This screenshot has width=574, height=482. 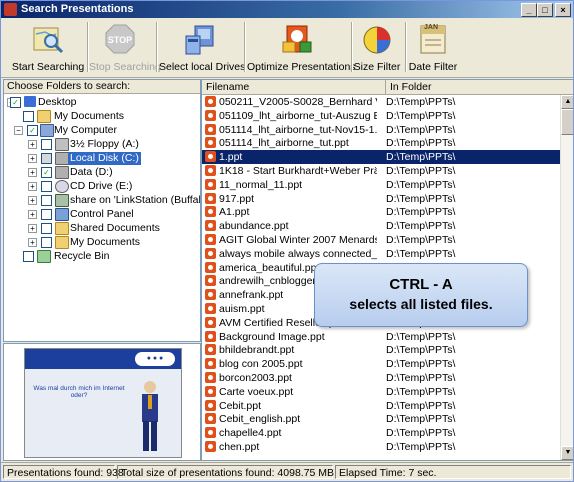 What do you see at coordinates (381, 447) in the screenshot?
I see `table-row: chen.ppt D:\Temp\PPTs\` at bounding box center [381, 447].